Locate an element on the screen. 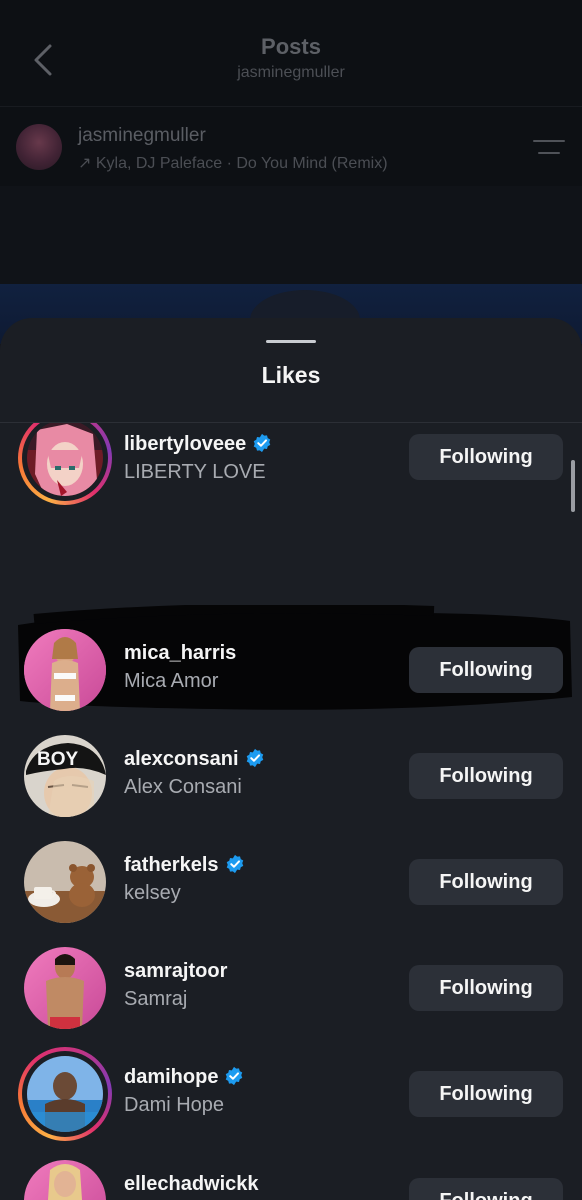  page-title: Posts is located at coordinates (291, 46).